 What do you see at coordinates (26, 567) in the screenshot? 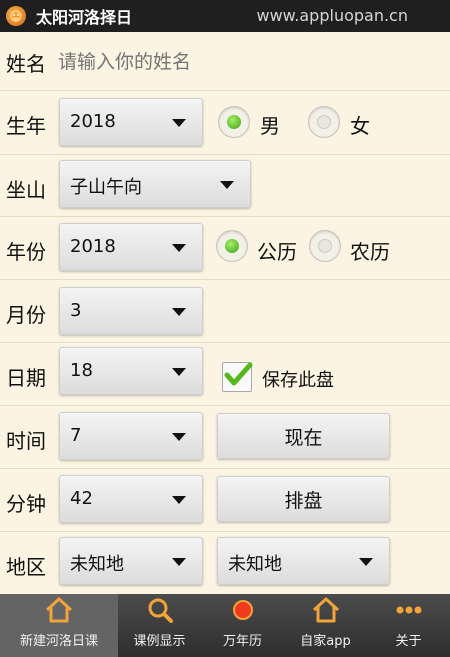
I see `region-label: 地区` at bounding box center [26, 567].